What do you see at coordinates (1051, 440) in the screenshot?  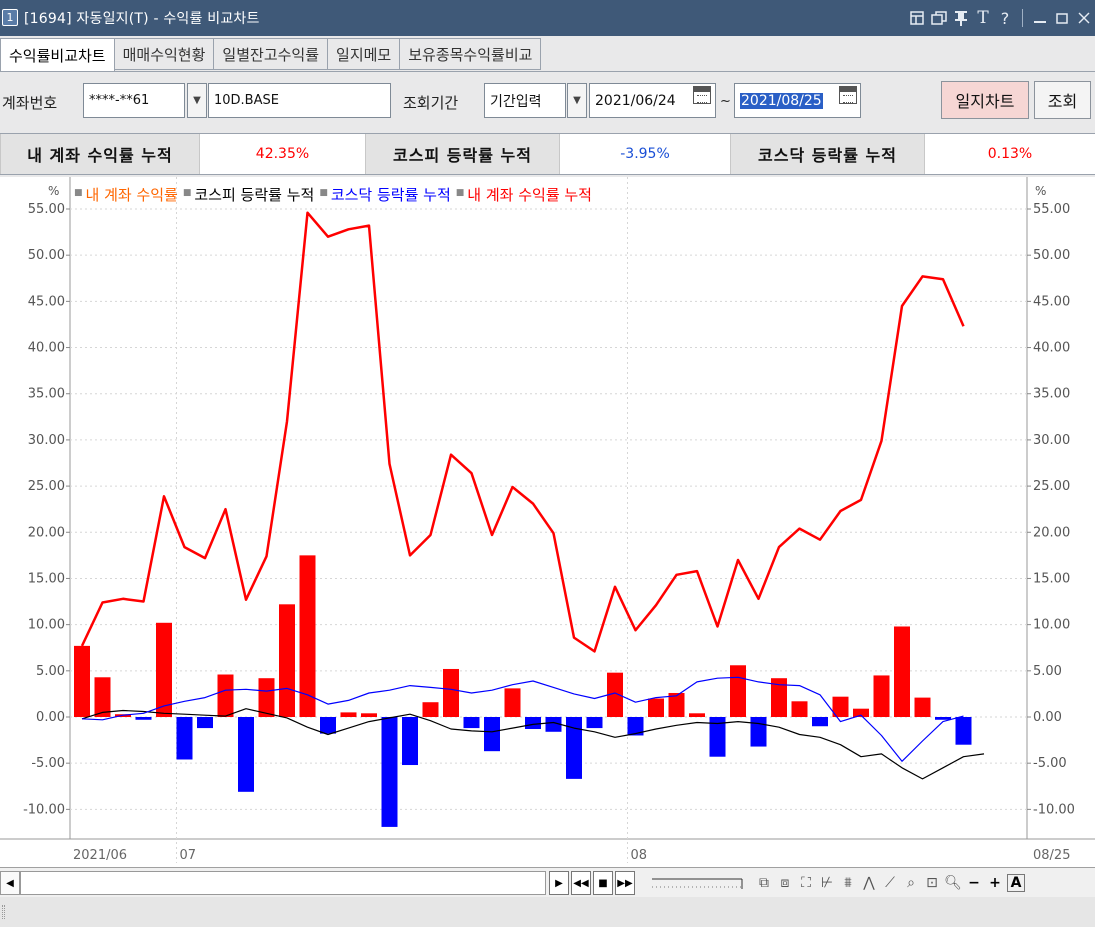 I see `y-tick-label-right: 30.00` at bounding box center [1051, 440].